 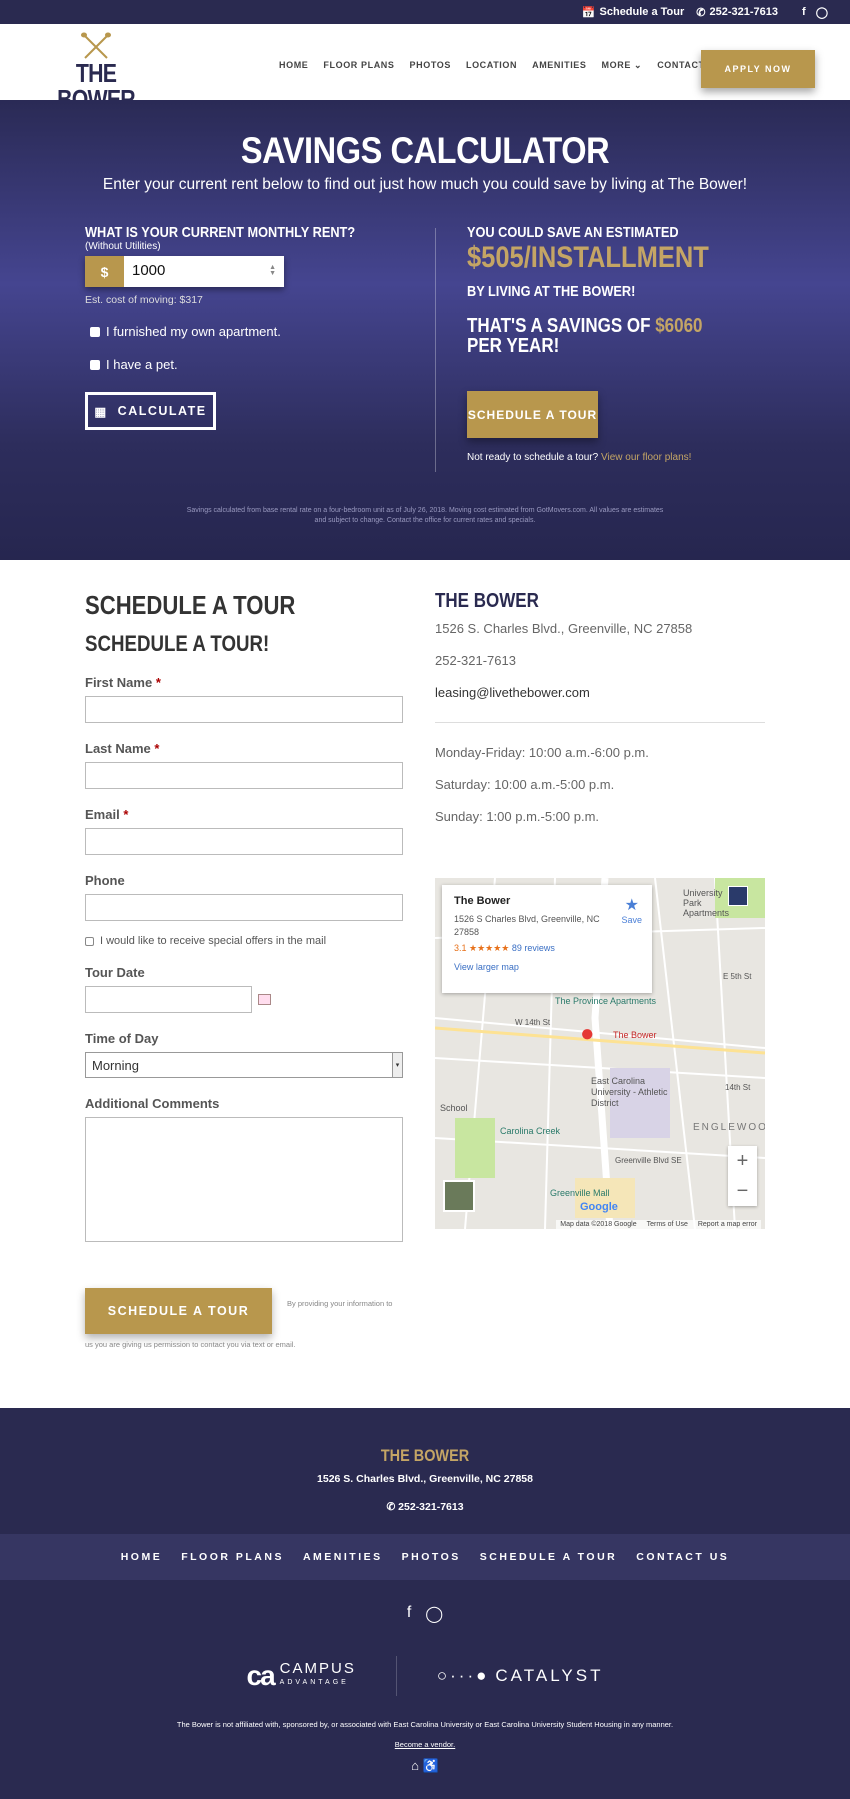 What do you see at coordinates (738, 1087) in the screenshot?
I see `map-label-14th: 14th St` at bounding box center [738, 1087].